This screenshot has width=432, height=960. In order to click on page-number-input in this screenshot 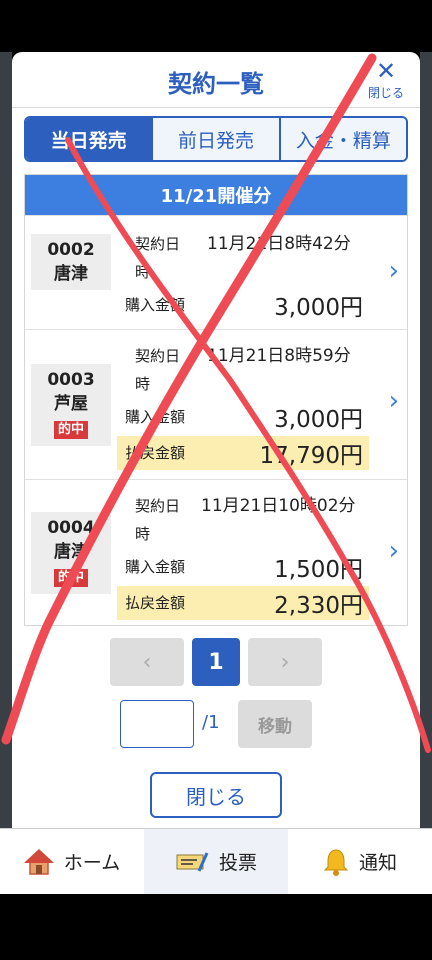, I will do `click(157, 724)`.